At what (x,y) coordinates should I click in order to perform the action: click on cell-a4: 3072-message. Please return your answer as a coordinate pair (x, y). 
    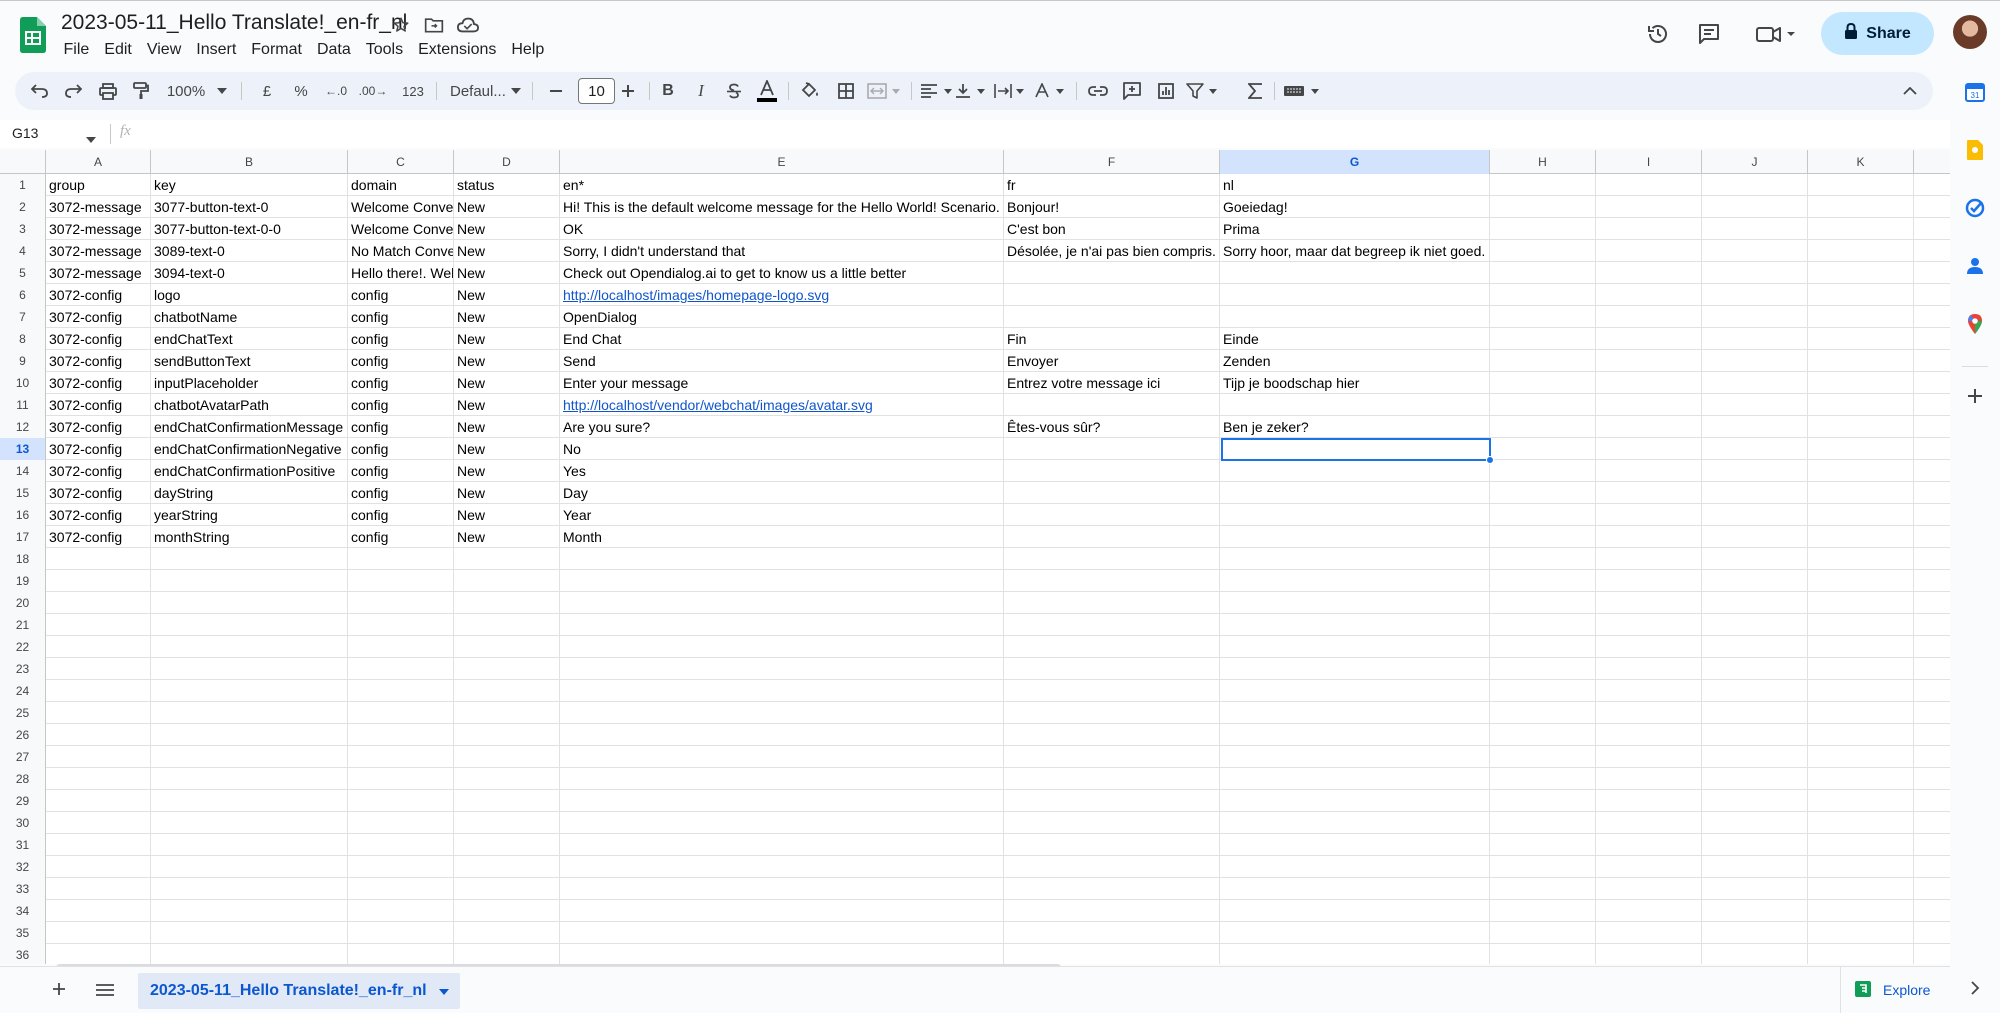
    Looking at the image, I should click on (98, 251).